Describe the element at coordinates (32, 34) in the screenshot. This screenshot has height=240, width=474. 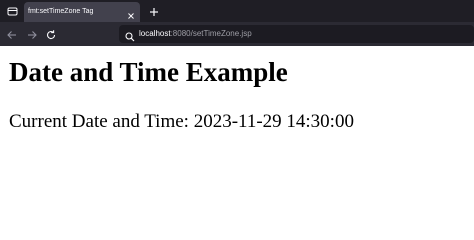
I see `arrow-right-icon` at that location.